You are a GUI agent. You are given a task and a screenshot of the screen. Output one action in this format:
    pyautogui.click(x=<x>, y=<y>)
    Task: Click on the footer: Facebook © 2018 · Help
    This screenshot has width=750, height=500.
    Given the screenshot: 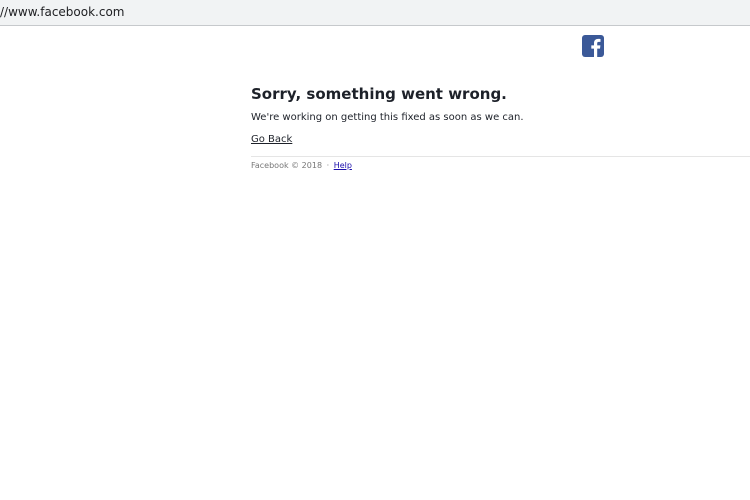 What is the action you would take?
    pyautogui.click(x=301, y=165)
    